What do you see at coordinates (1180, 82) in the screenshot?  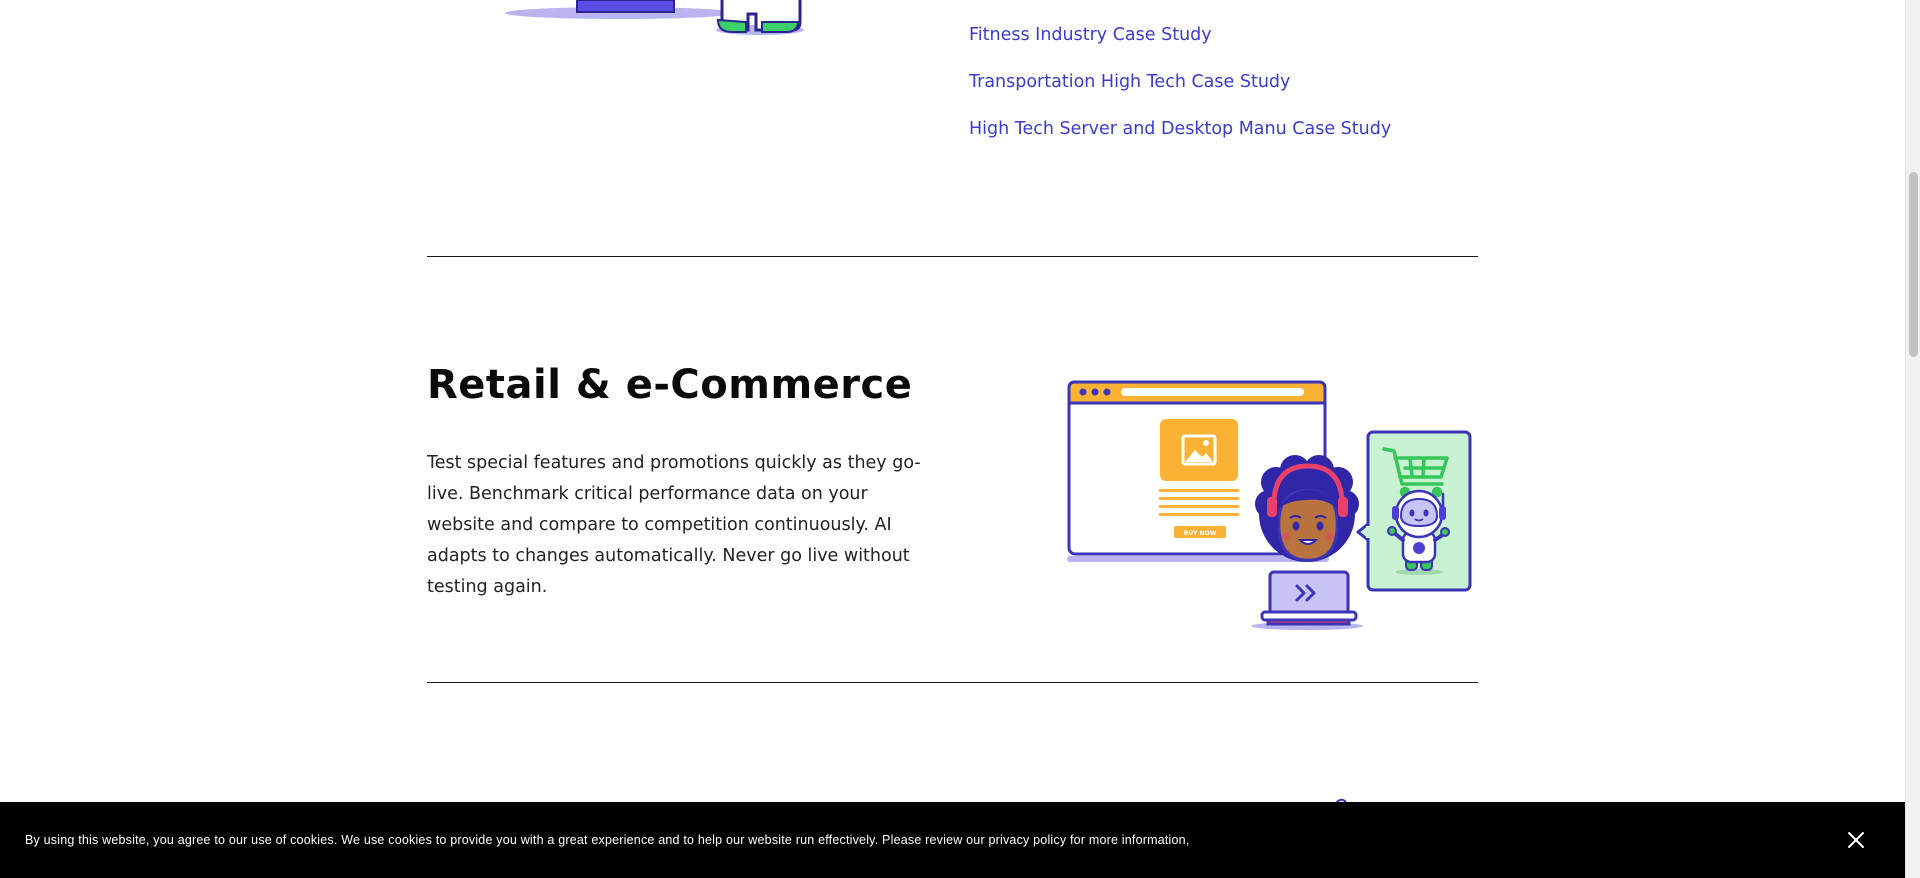 I see `case-study-link-transportation: Transportation High Tech Case Study` at bounding box center [1180, 82].